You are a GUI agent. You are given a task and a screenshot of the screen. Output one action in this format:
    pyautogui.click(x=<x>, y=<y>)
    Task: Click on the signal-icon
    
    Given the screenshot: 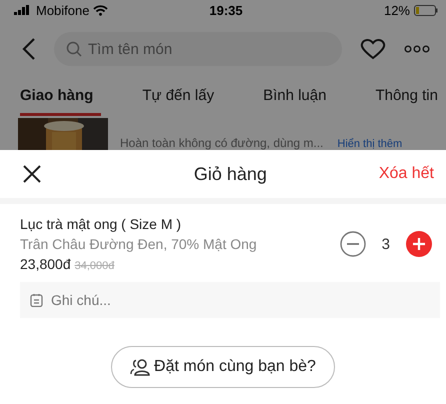 What is the action you would take?
    pyautogui.click(x=23, y=10)
    